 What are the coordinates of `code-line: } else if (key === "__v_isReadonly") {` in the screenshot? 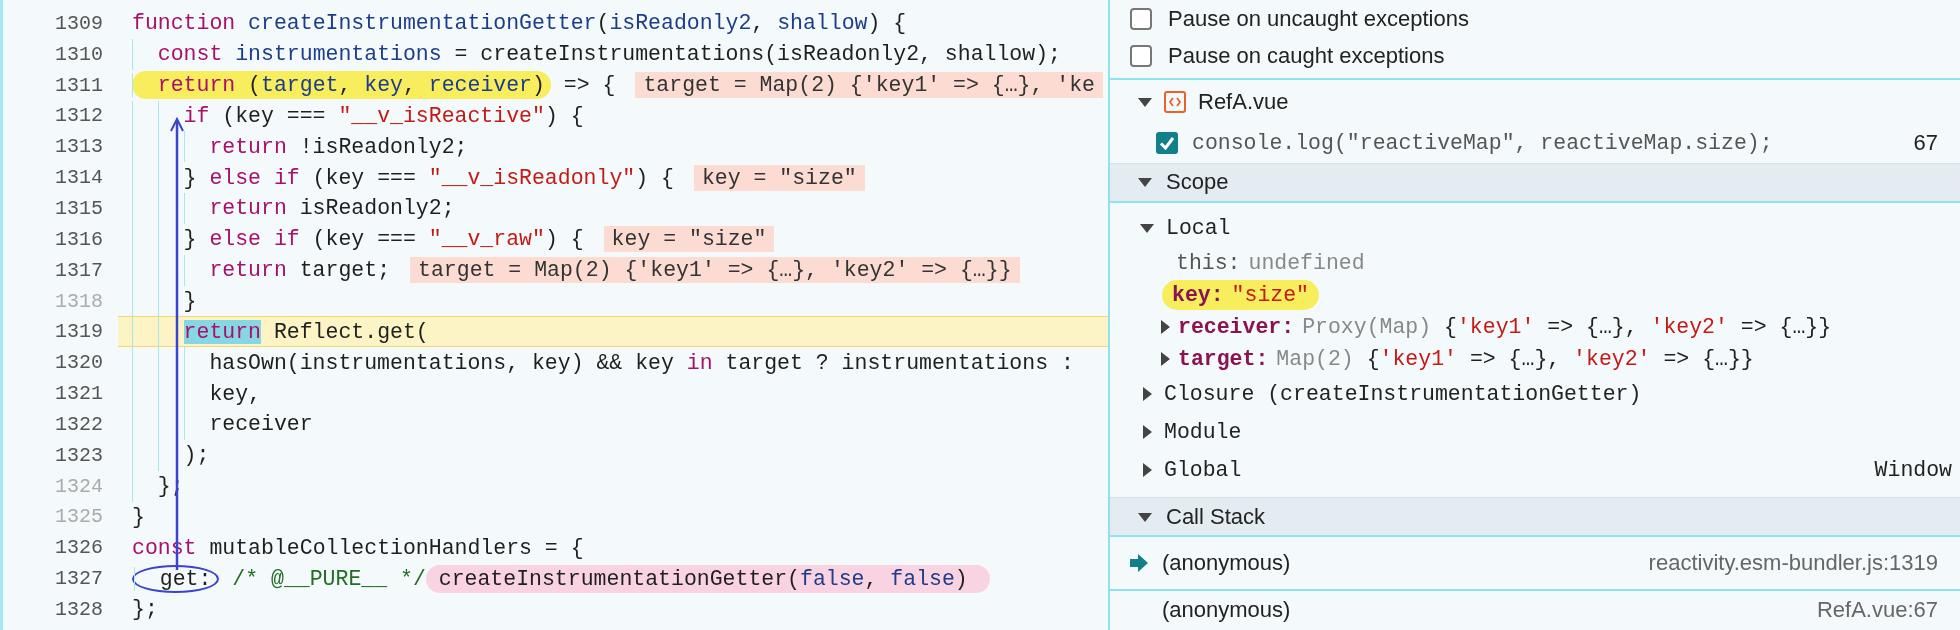 It's located at (403, 178).